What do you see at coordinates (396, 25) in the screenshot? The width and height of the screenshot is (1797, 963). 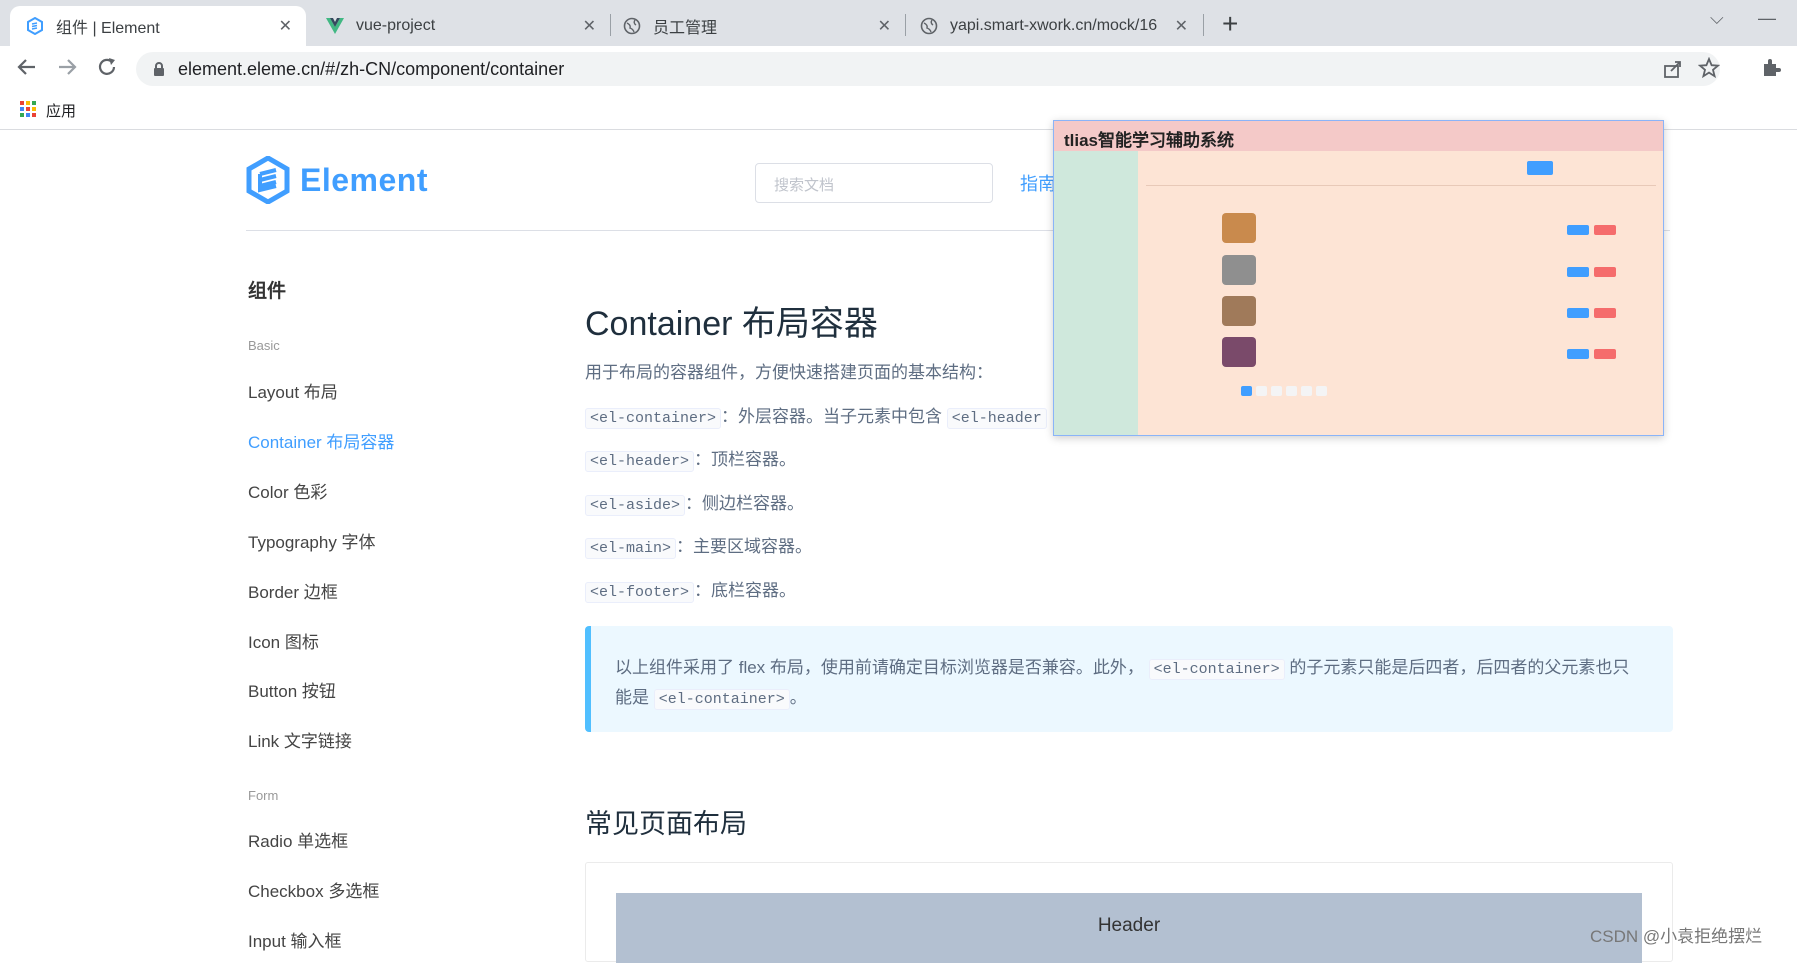 I see `tab-title: vue-project` at bounding box center [396, 25].